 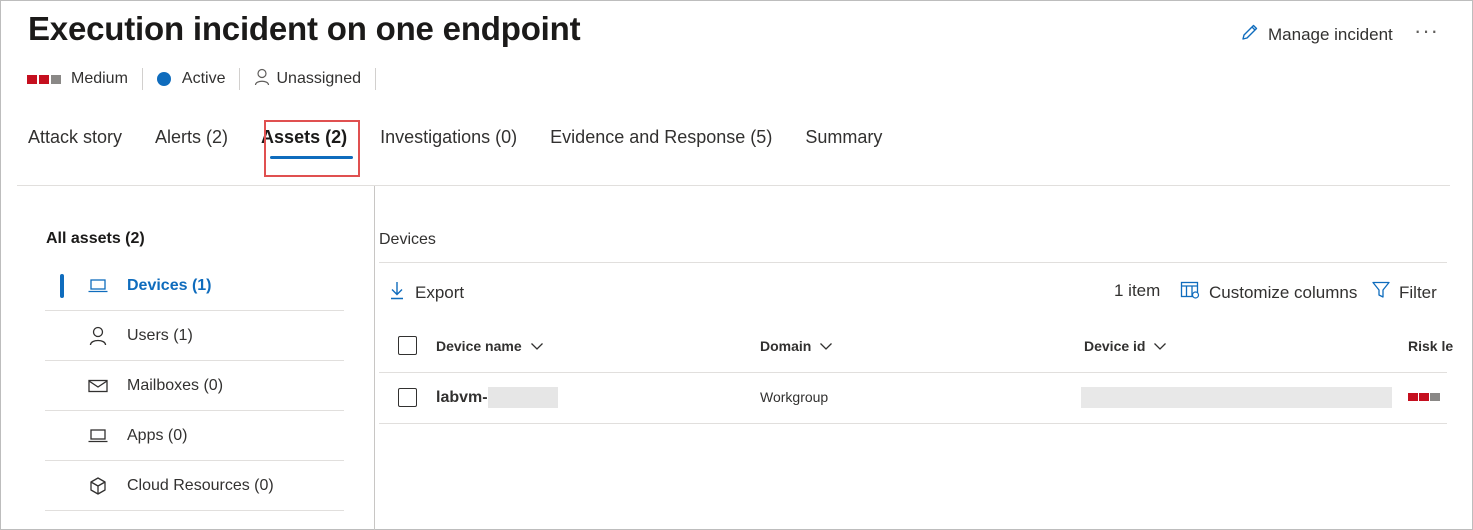 I want to click on column-header-device-name: Device name, so click(x=490, y=346).